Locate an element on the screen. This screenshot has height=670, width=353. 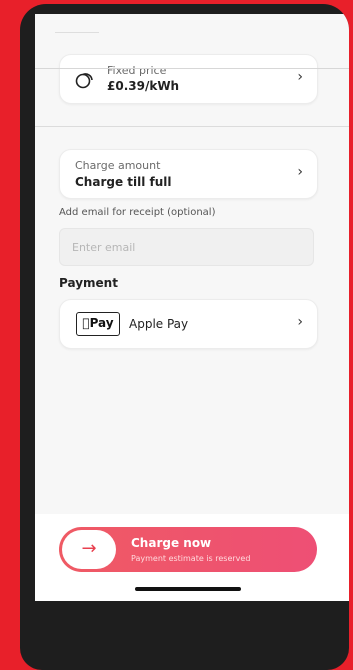
home-indicator is located at coordinates (188, 589).